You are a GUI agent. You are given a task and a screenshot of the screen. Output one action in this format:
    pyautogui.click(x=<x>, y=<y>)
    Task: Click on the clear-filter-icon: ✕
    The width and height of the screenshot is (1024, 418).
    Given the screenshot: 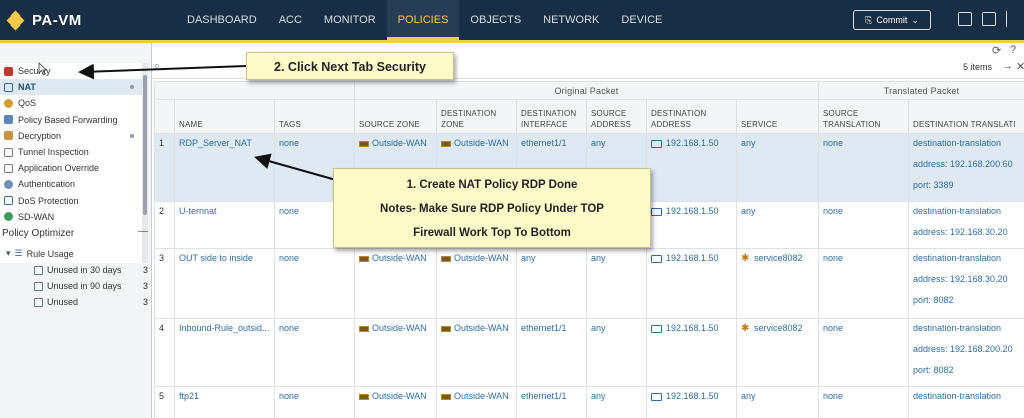 What is the action you would take?
    pyautogui.click(x=1020, y=66)
    